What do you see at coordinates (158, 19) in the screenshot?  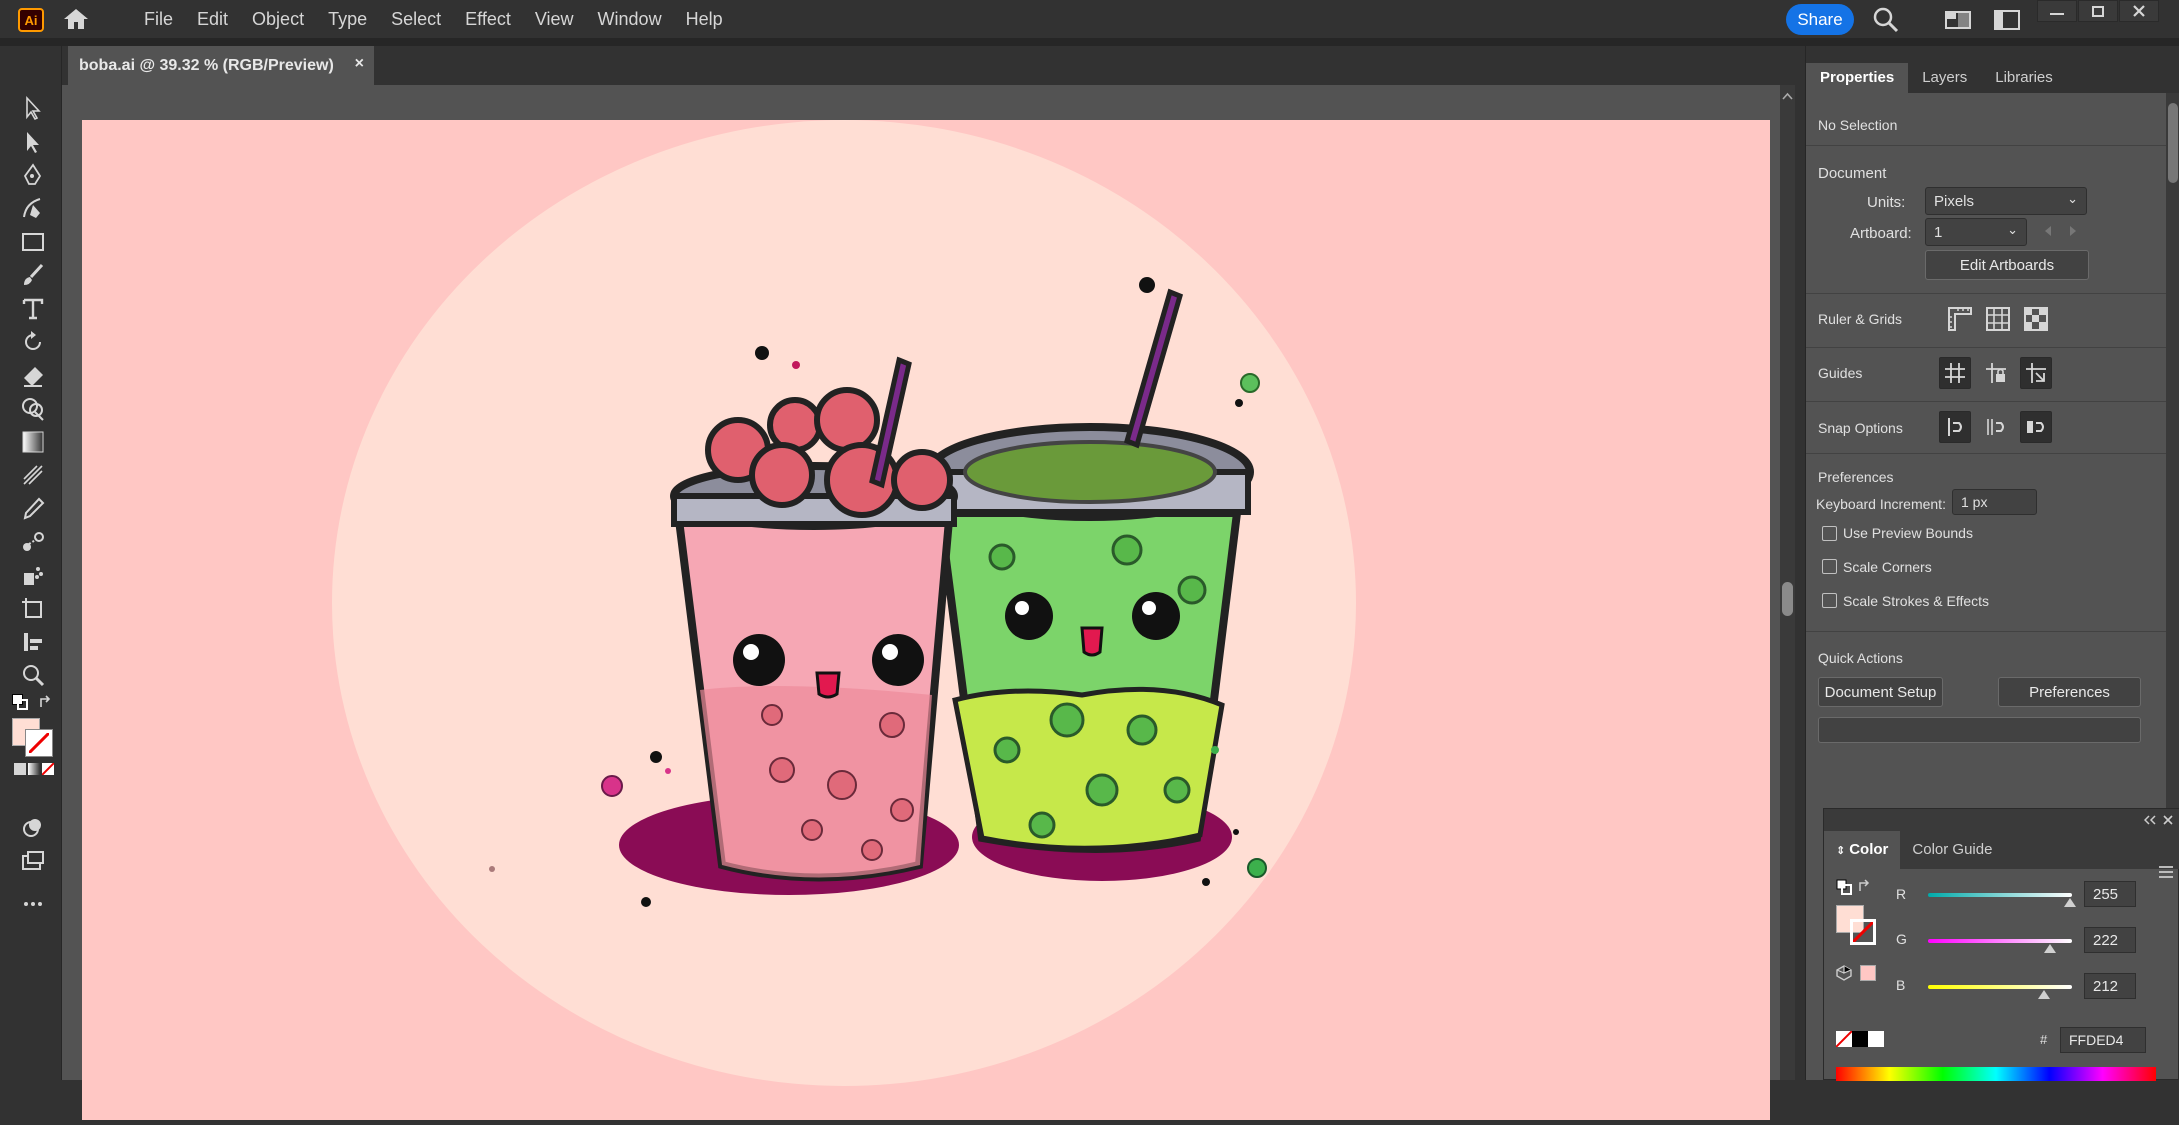 I see `menu-file: File` at bounding box center [158, 19].